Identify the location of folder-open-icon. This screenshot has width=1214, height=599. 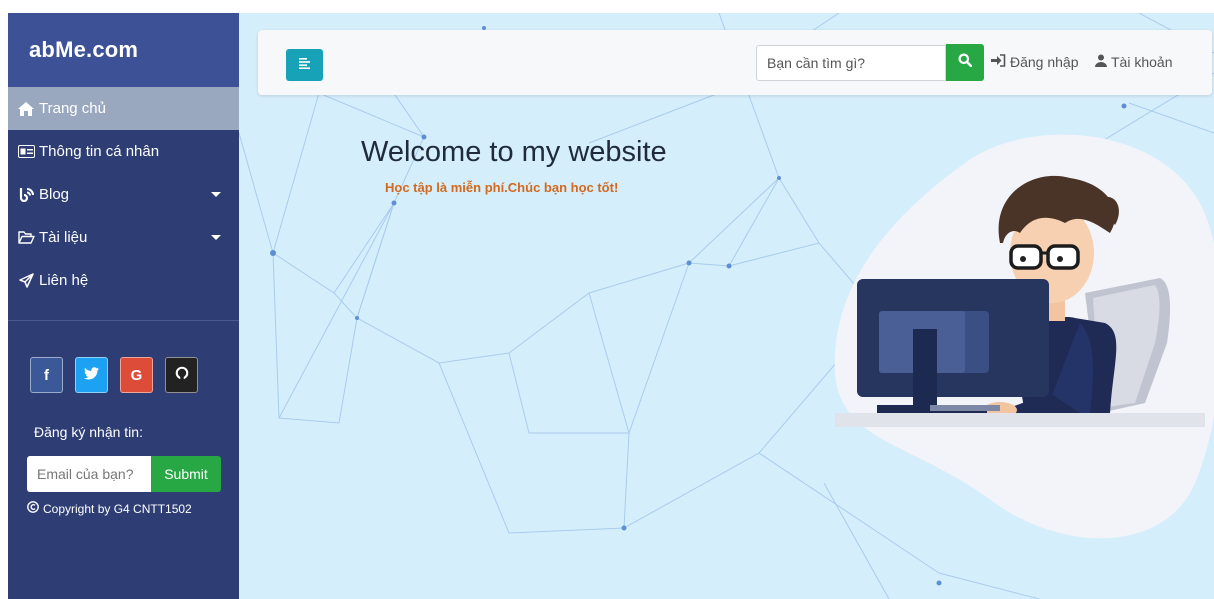
(26, 237).